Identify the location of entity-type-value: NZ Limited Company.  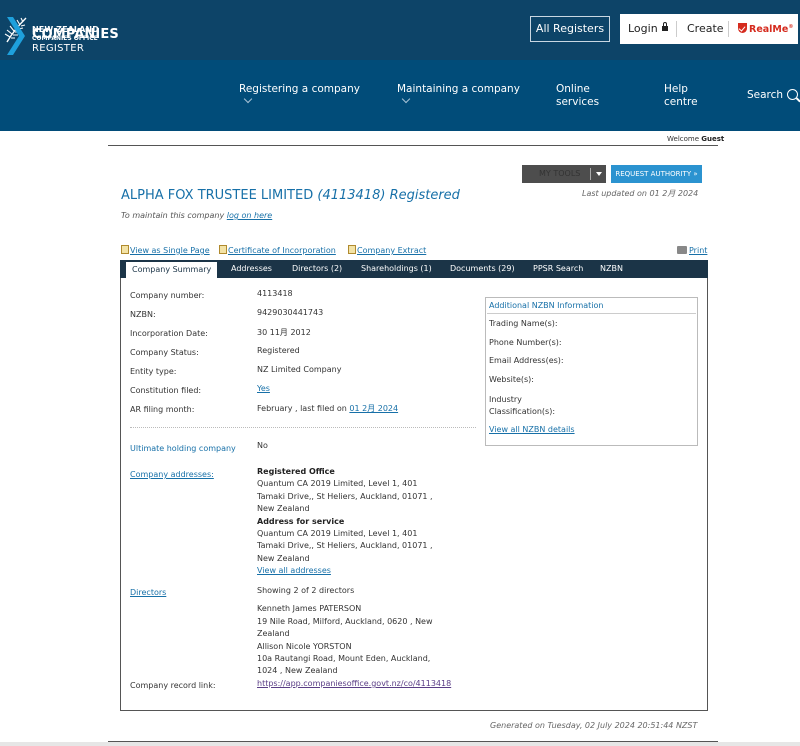
(299, 369).